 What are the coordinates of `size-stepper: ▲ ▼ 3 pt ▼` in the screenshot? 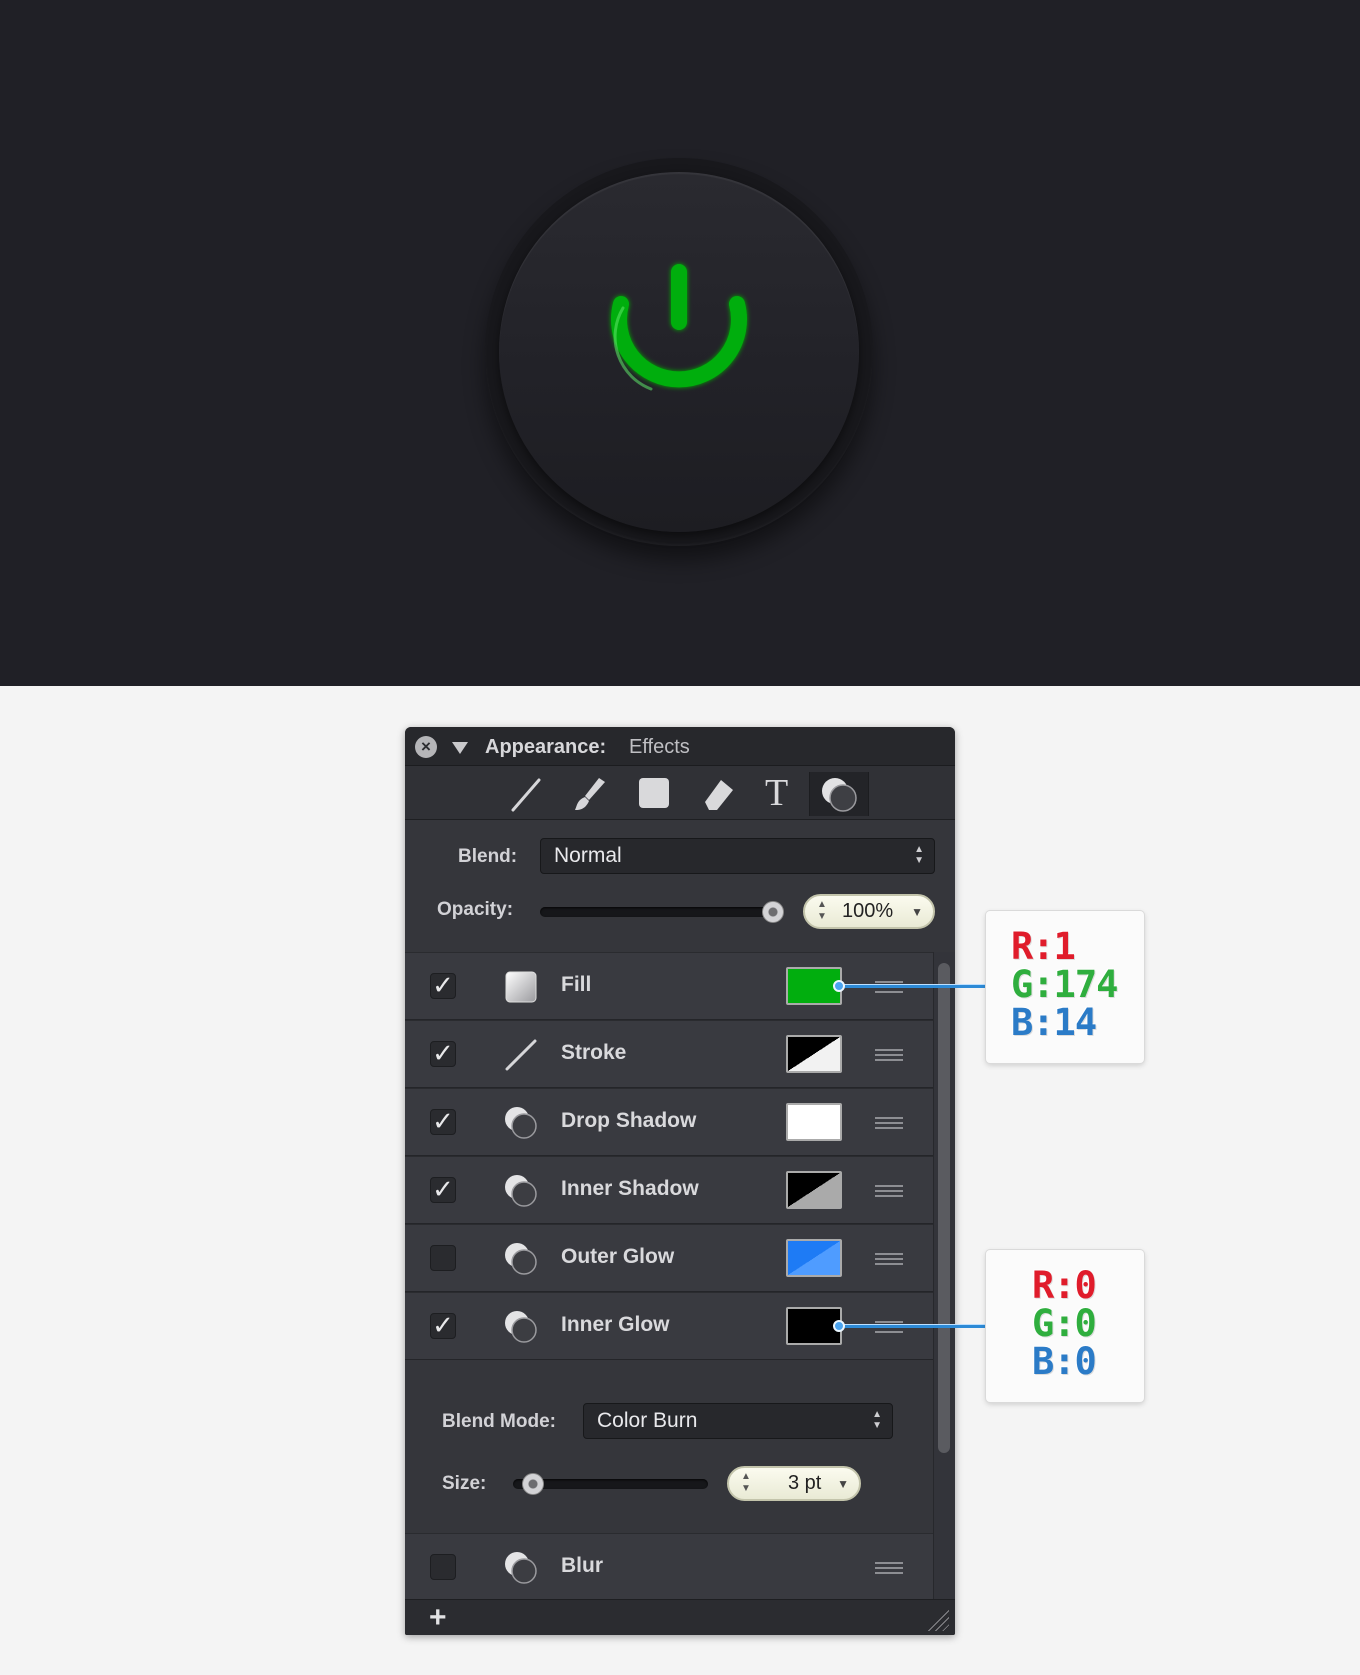 It's located at (794, 1483).